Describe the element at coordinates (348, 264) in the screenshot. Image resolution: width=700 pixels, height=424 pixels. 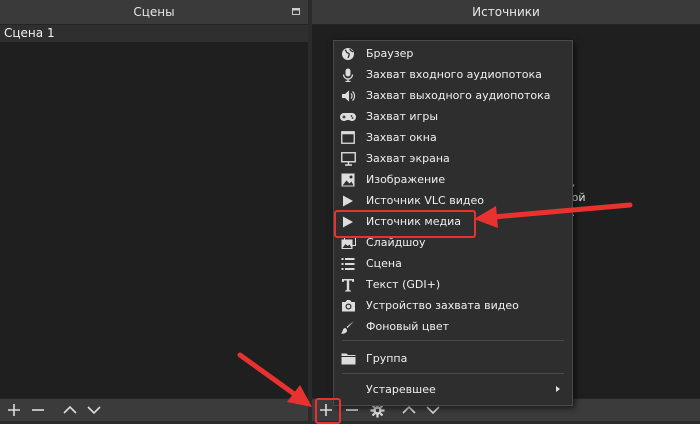
I see `list-icon` at that location.